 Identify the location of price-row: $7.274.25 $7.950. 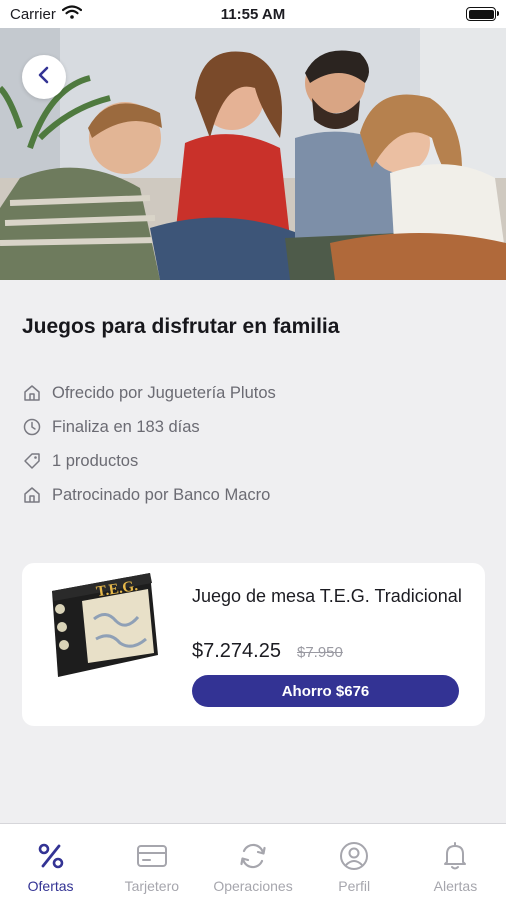
(267, 651).